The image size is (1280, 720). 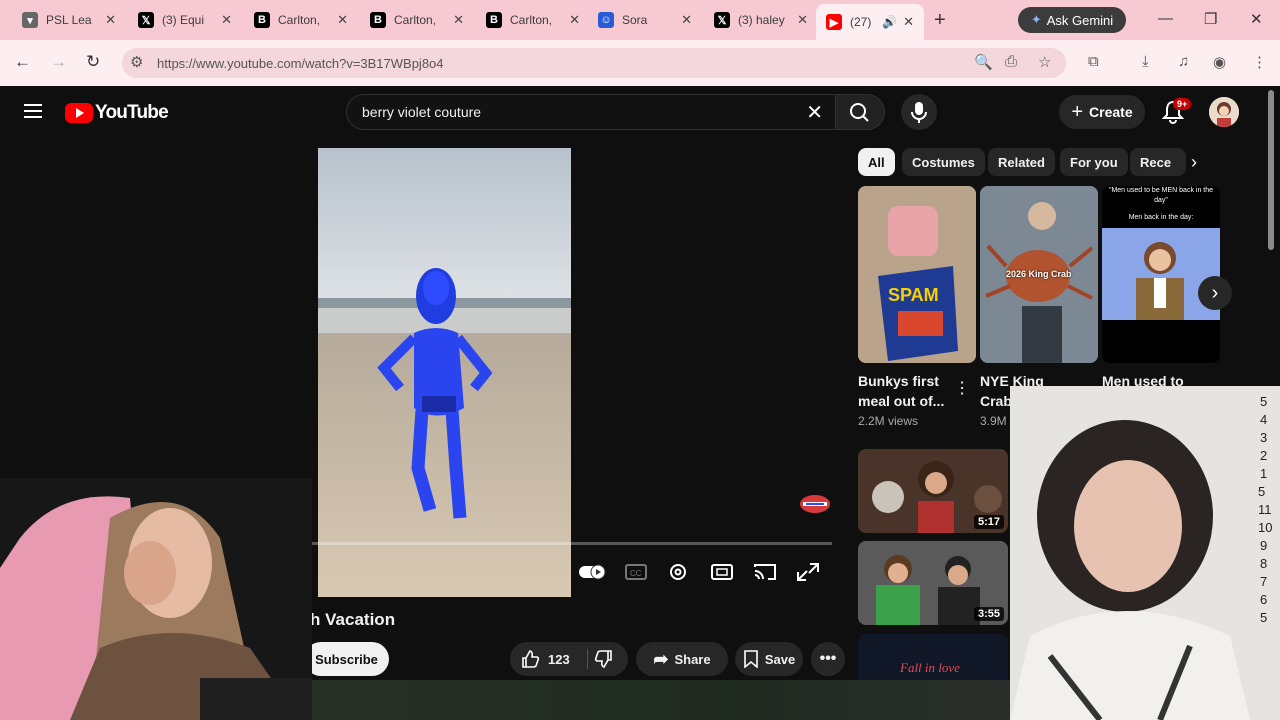 I want to click on video-duration: 5:17, so click(x=988, y=522).